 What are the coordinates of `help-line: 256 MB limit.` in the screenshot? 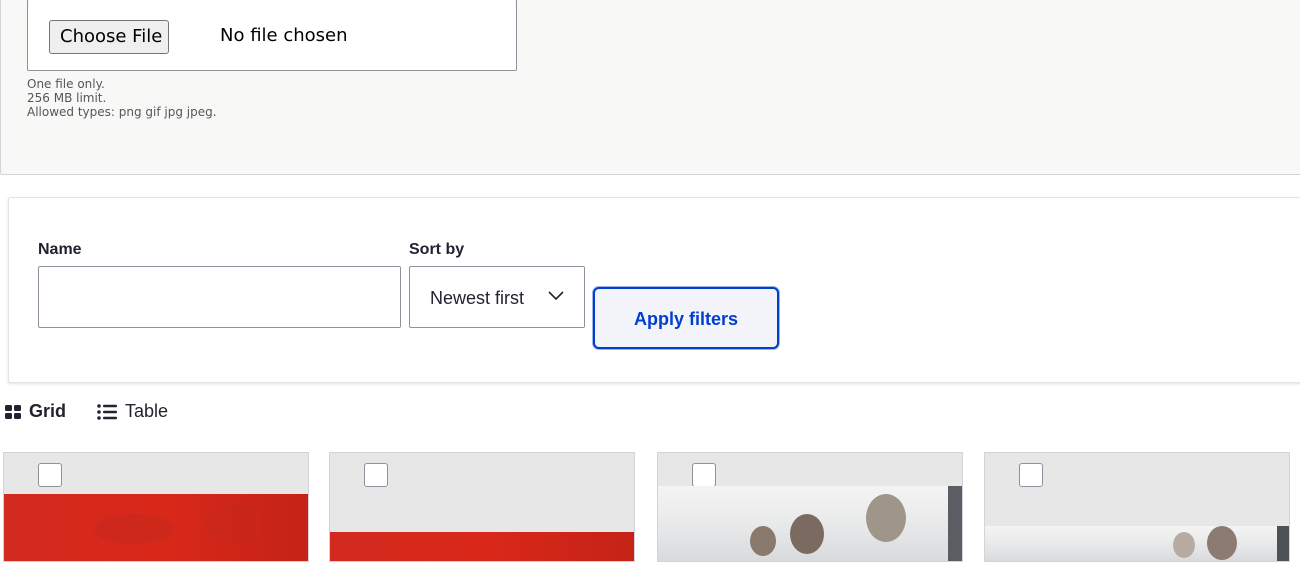 It's located at (67, 98).